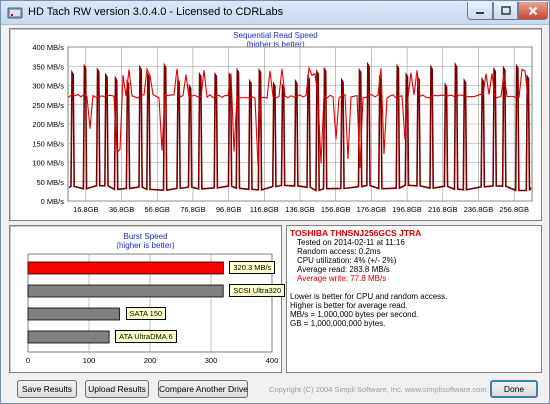  What do you see at coordinates (117, 389) in the screenshot?
I see `upload-results-button: Upload Results` at bounding box center [117, 389].